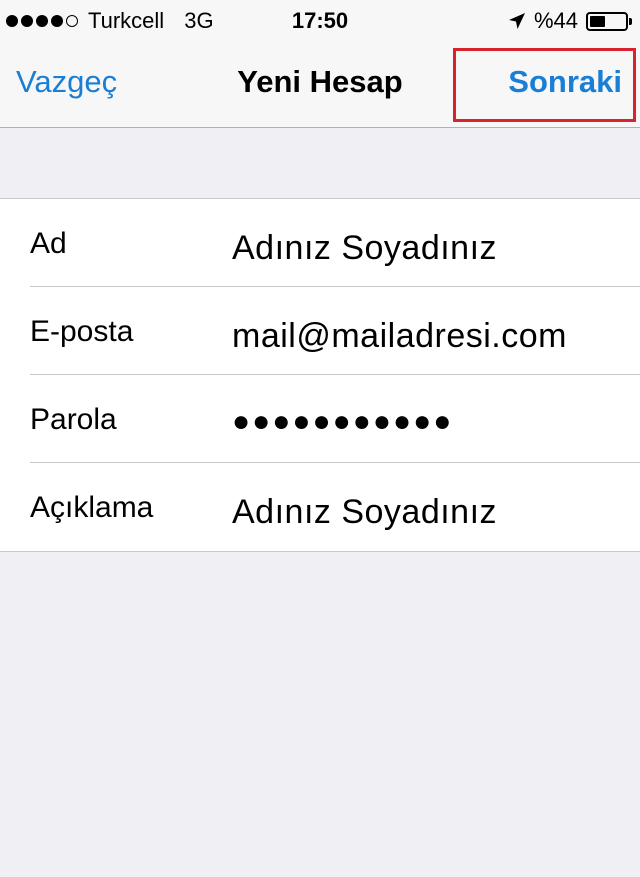  I want to click on status-right: %44, so click(570, 21).